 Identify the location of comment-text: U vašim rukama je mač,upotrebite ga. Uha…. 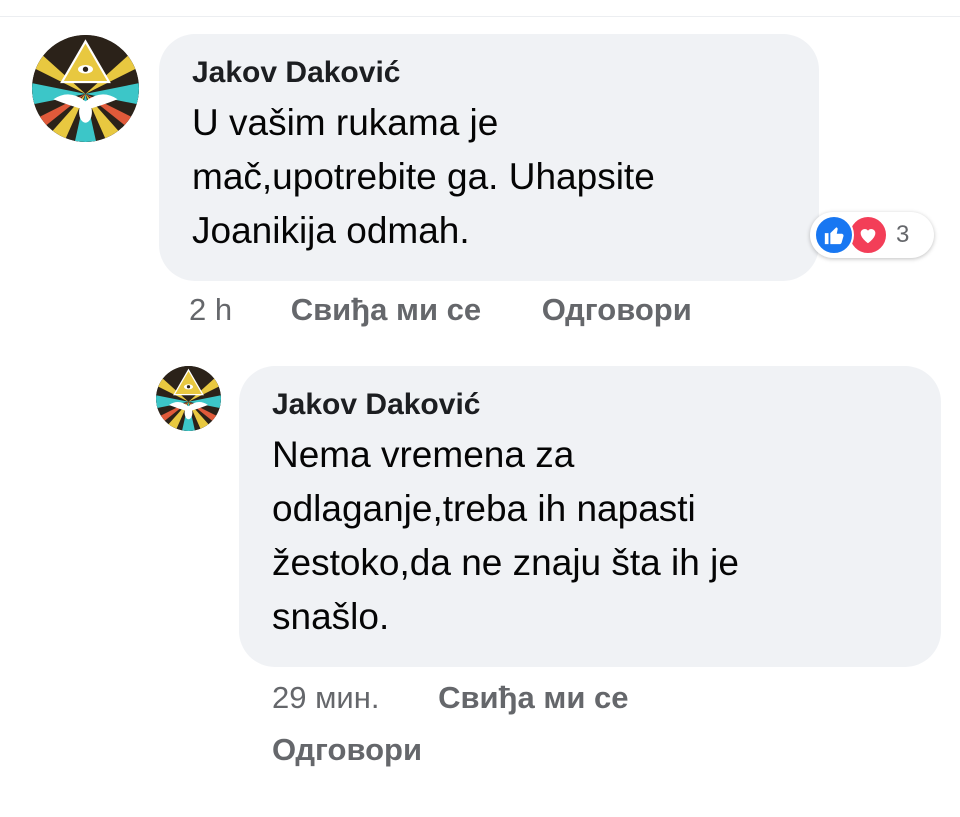
(423, 176).